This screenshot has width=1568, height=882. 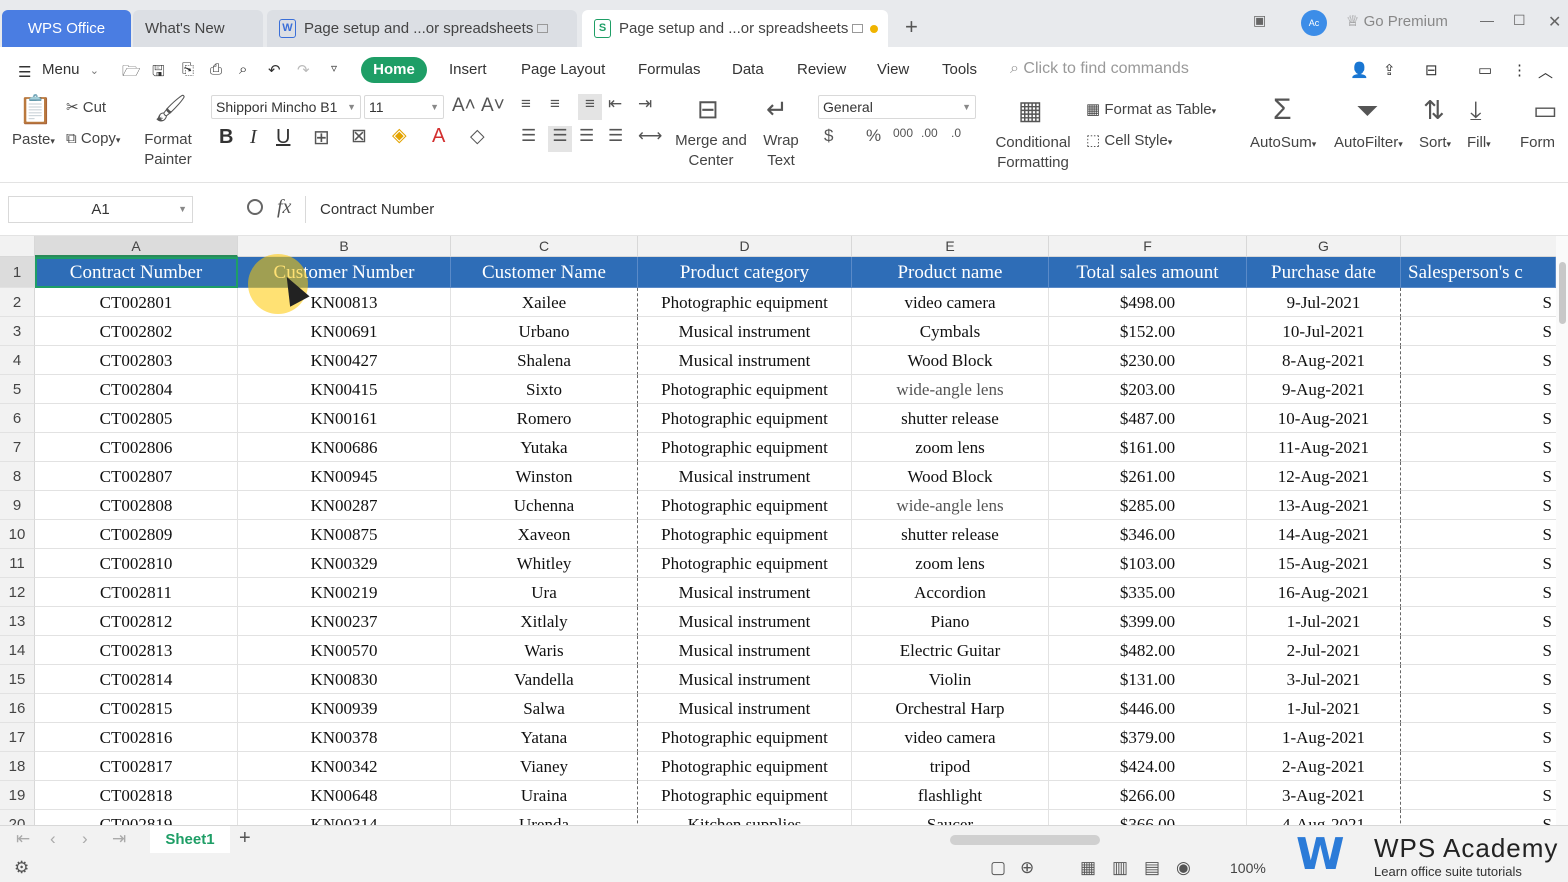 I want to click on cell-purchase-date: 4-Aug-2021, so click(x=1324, y=817).